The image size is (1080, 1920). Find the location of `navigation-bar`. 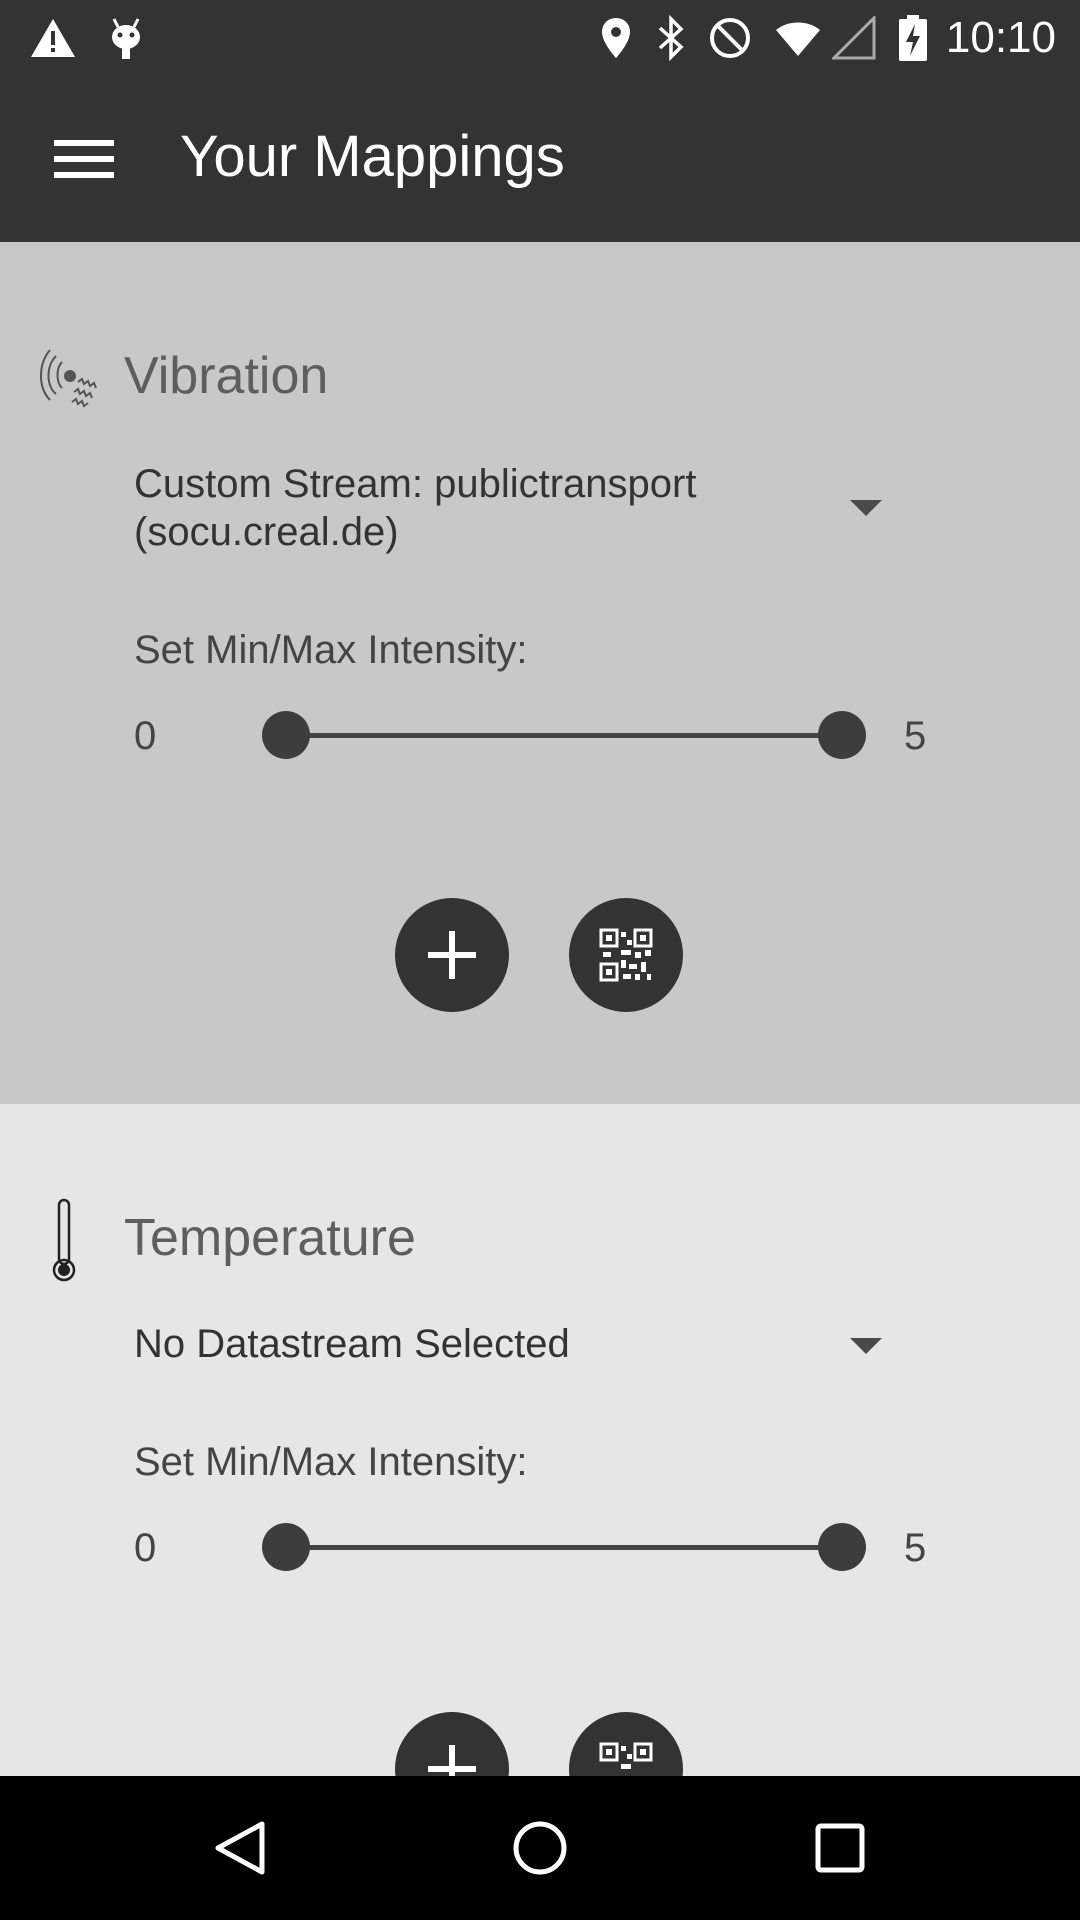

navigation-bar is located at coordinates (540, 1848).